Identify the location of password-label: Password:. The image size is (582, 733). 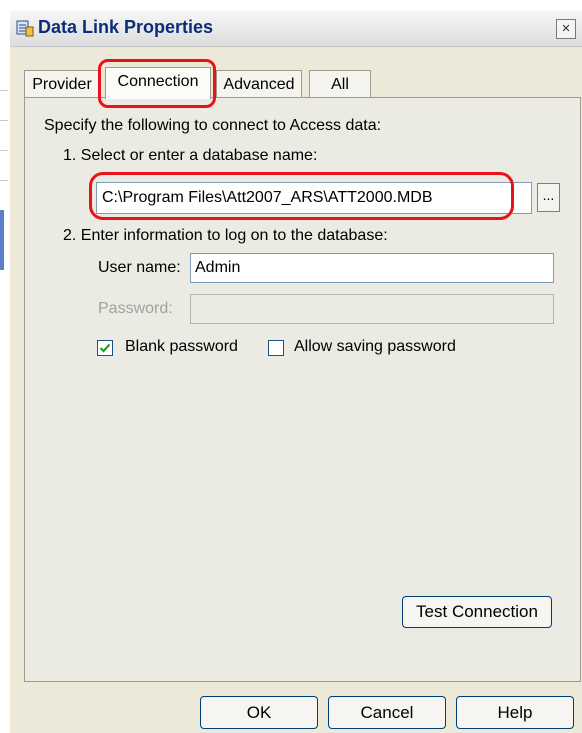
(135, 308).